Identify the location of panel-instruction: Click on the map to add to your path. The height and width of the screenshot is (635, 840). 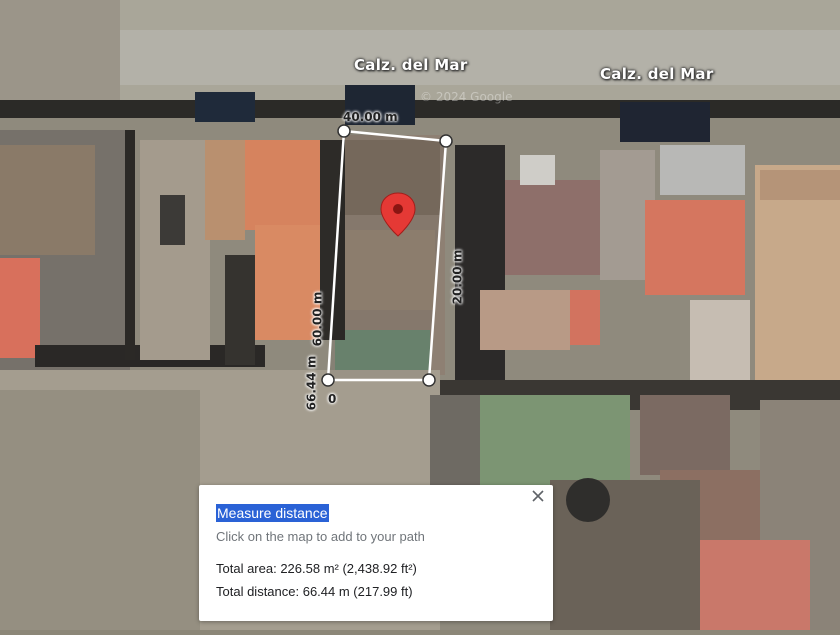
(320, 536).